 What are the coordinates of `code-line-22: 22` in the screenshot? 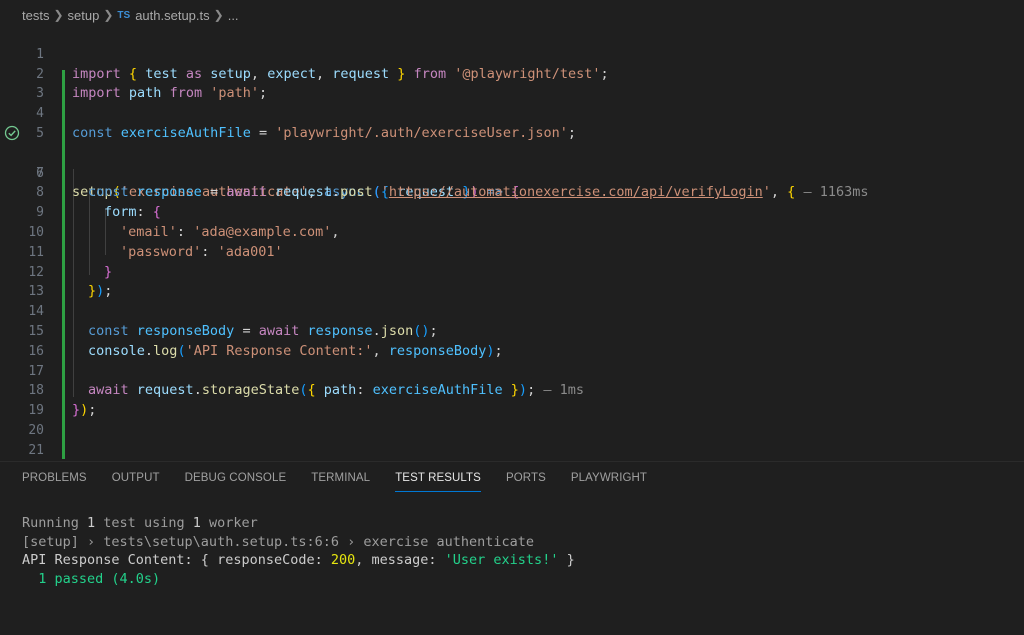 It's located at (512, 459).